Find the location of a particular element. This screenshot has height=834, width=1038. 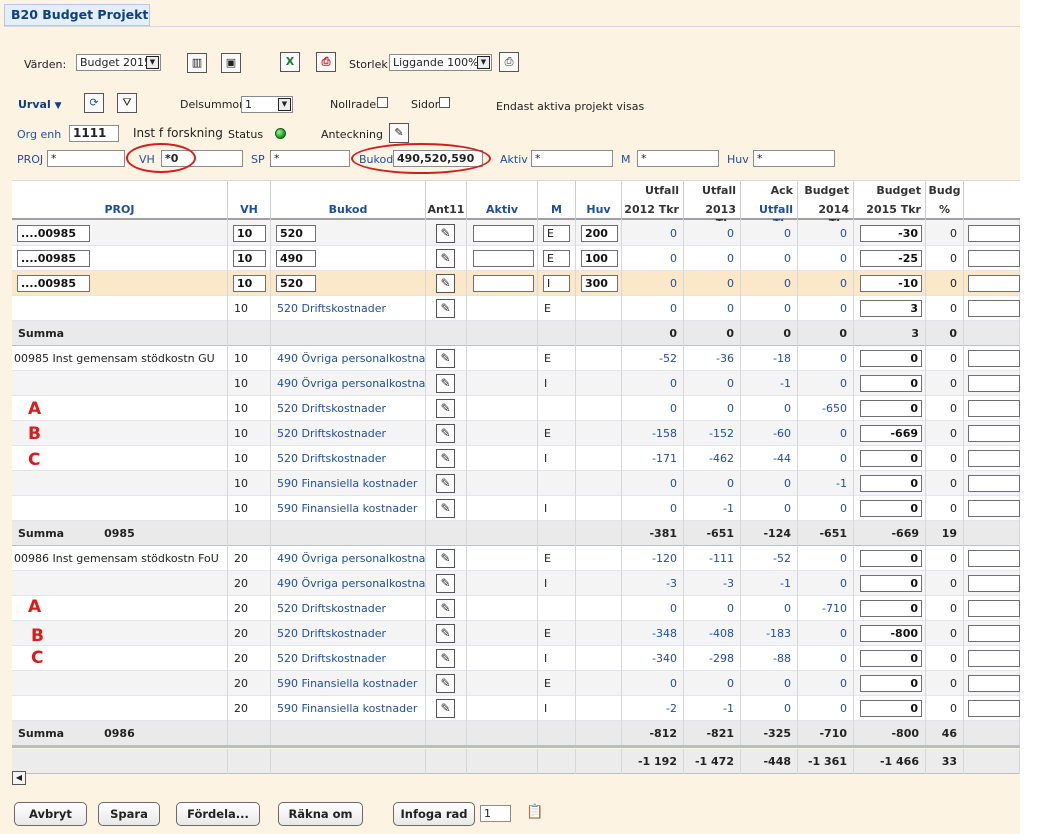

col-header-aktiv: Aktiv is located at coordinates (502, 201).